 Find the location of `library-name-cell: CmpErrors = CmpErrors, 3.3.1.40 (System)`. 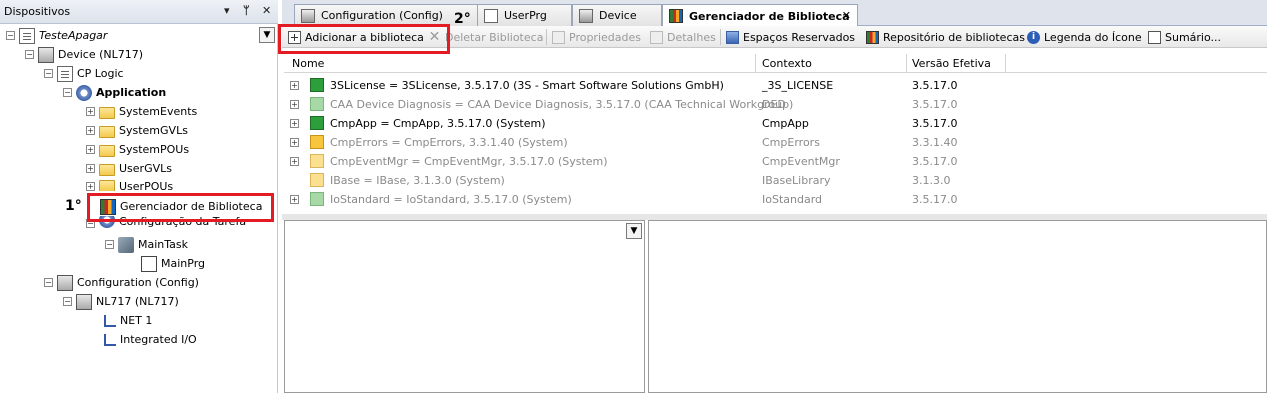

library-name-cell: CmpErrors = CmpErrors, 3.3.1.40 (System) is located at coordinates (449, 142).